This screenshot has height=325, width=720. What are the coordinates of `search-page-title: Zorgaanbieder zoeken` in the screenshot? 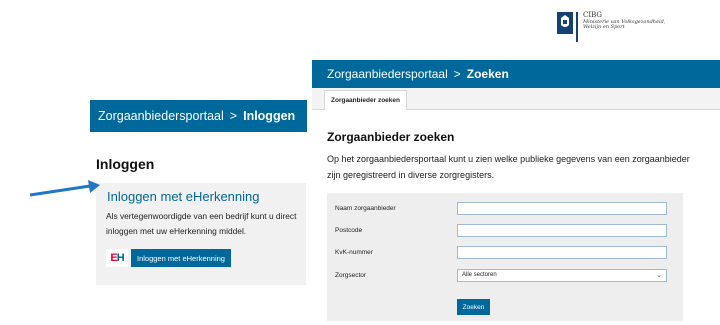 It's located at (391, 137).